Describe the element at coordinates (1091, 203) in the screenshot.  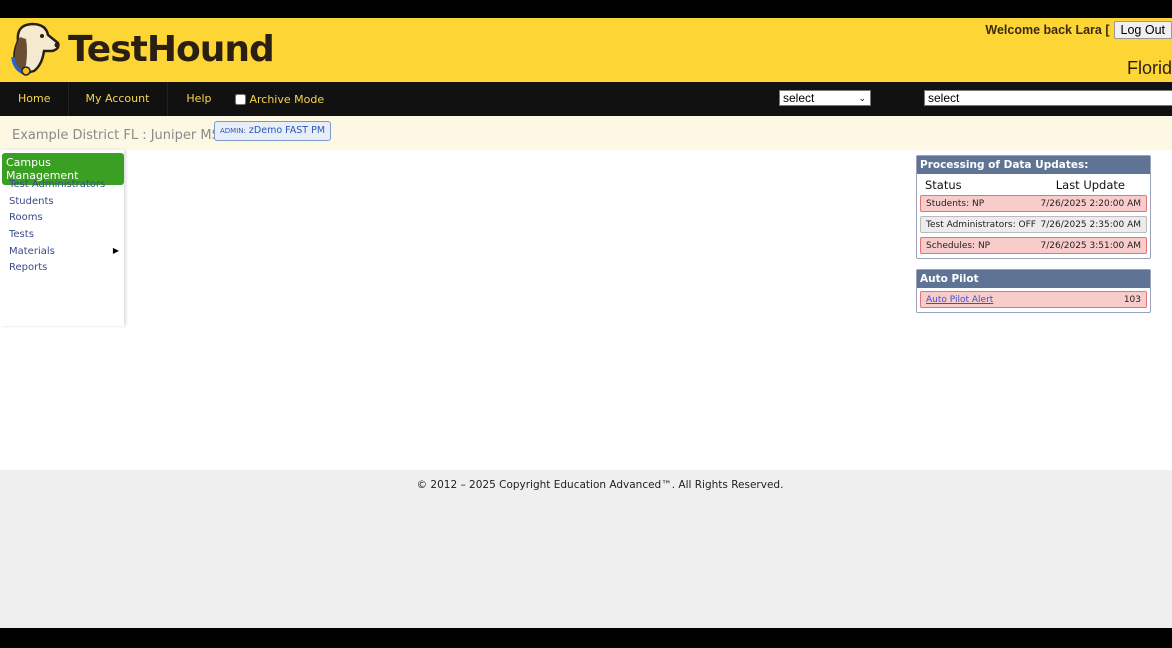
I see `status-time: 7/26/2025 2:20:00 AM` at that location.